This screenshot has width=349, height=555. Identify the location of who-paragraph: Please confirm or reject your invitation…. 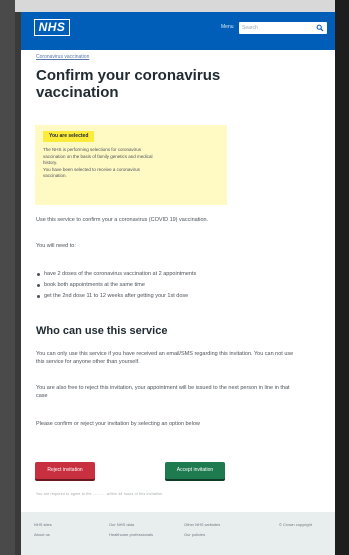
(118, 424).